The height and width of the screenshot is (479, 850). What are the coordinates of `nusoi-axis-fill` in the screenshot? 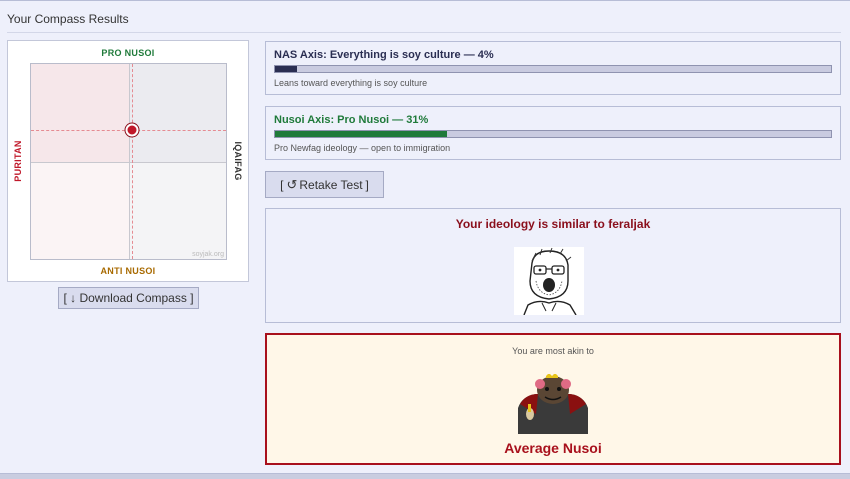 It's located at (361, 134).